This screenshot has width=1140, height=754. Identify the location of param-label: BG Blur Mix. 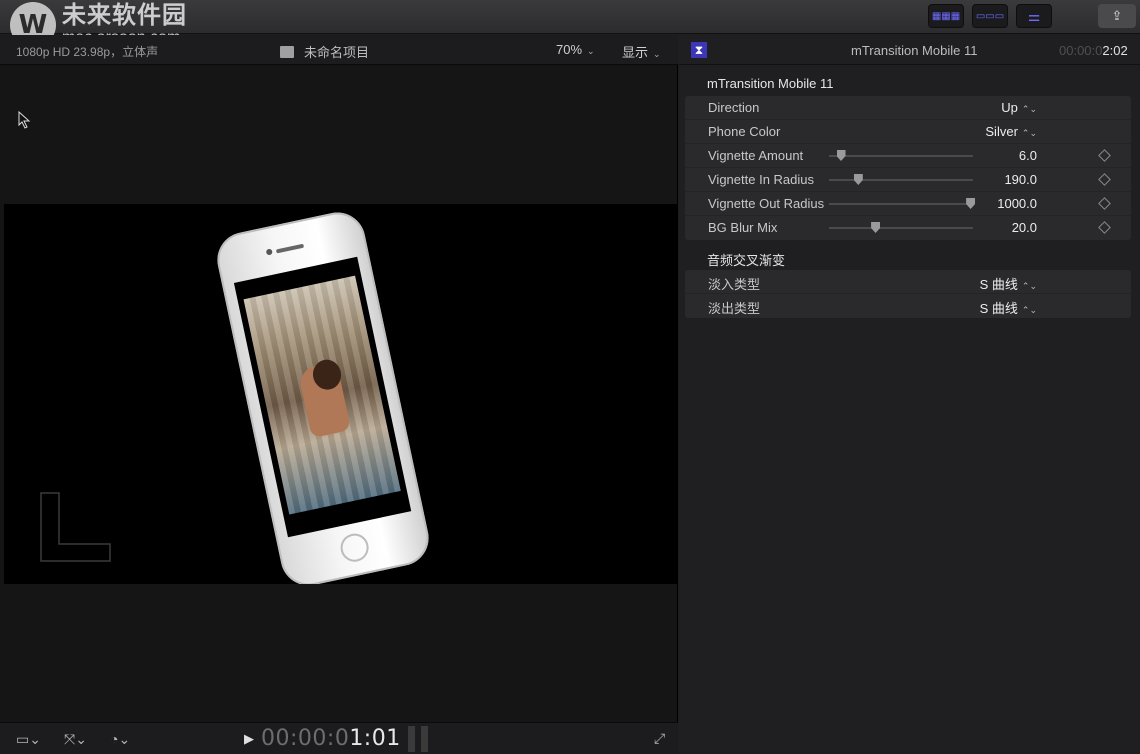
(743, 227).